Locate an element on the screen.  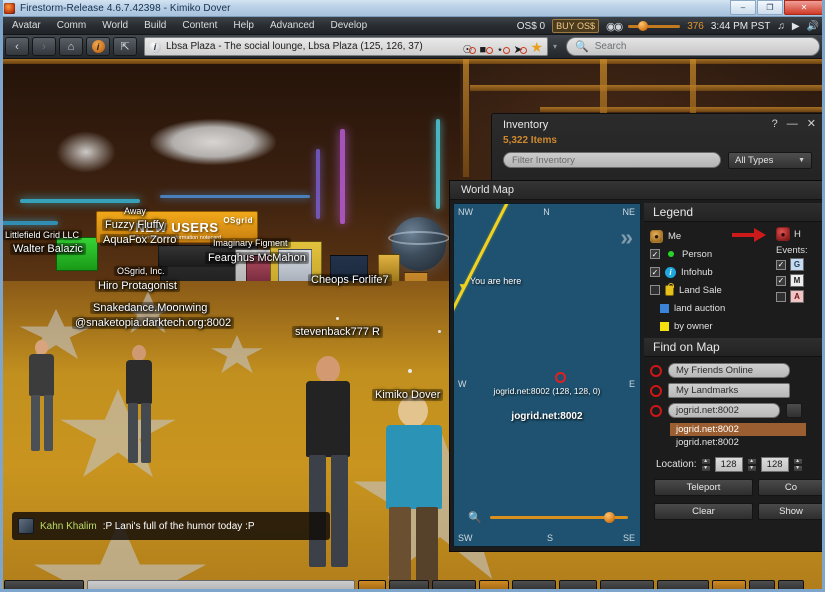
z-spinner: ▲ ▼ is located at coordinates (797, 464).